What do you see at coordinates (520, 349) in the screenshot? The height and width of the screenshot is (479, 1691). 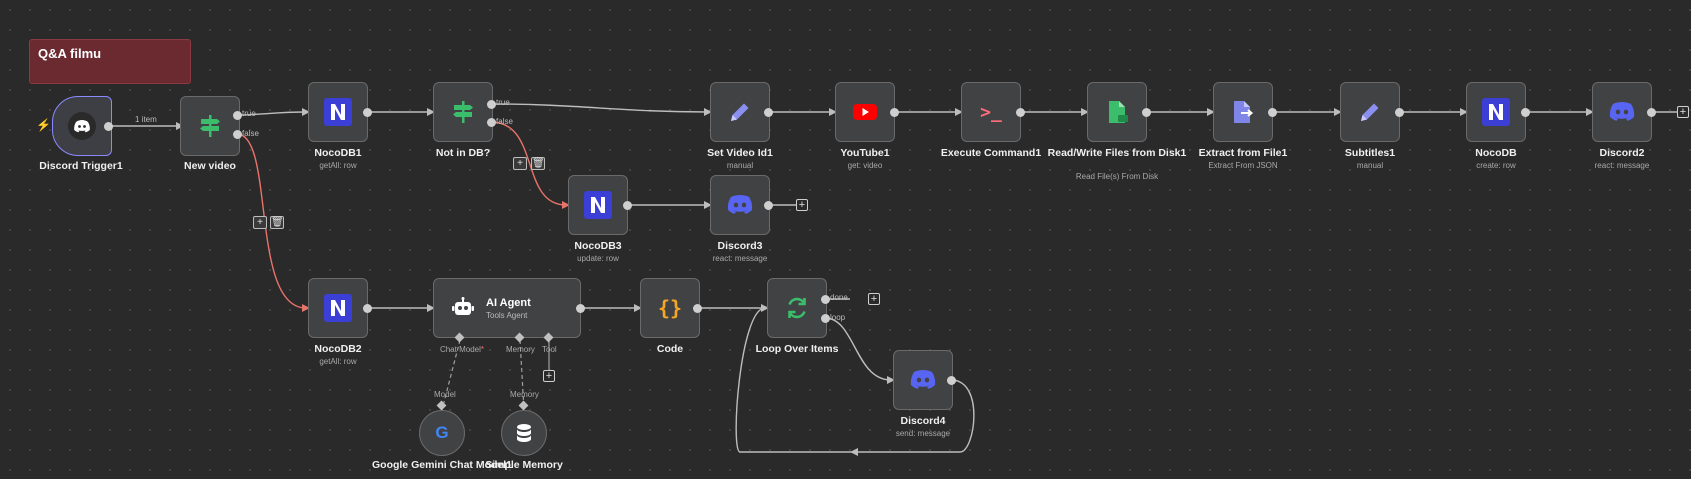 I see `memory-port-label: Memory` at bounding box center [520, 349].